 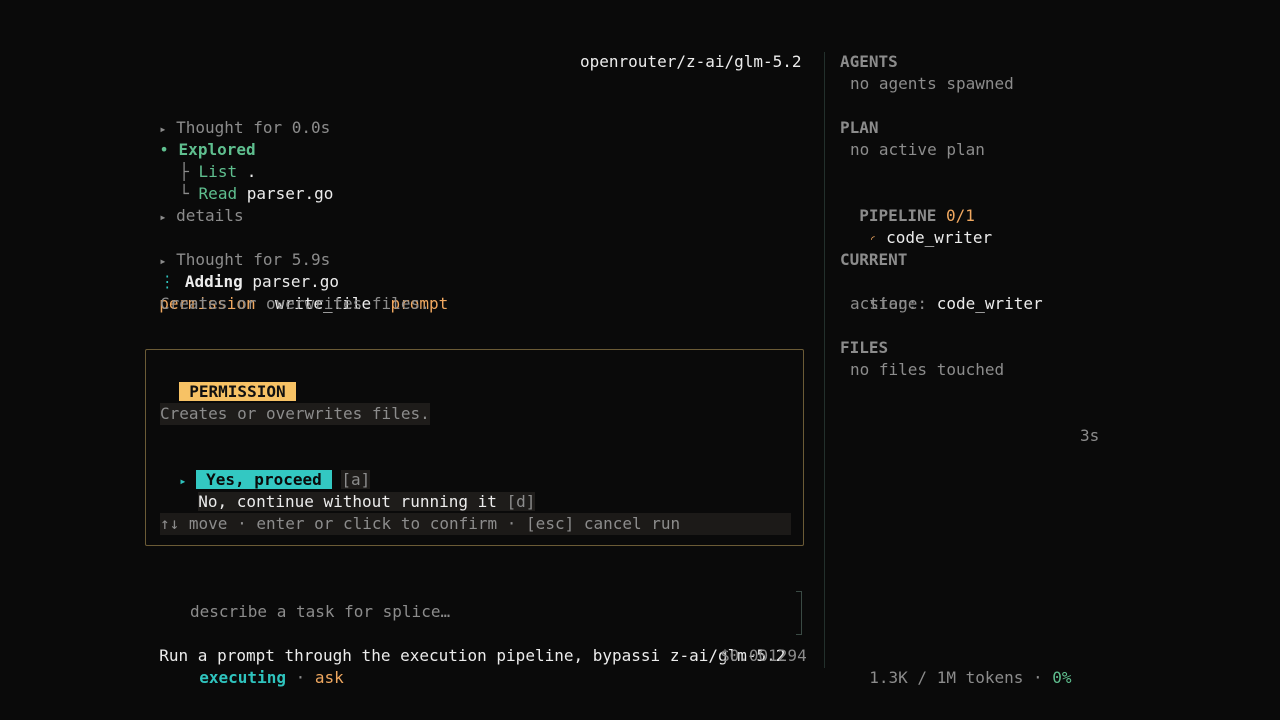 What do you see at coordinates (763, 655) in the screenshot?
I see `cost: $0.001294` at bounding box center [763, 655].